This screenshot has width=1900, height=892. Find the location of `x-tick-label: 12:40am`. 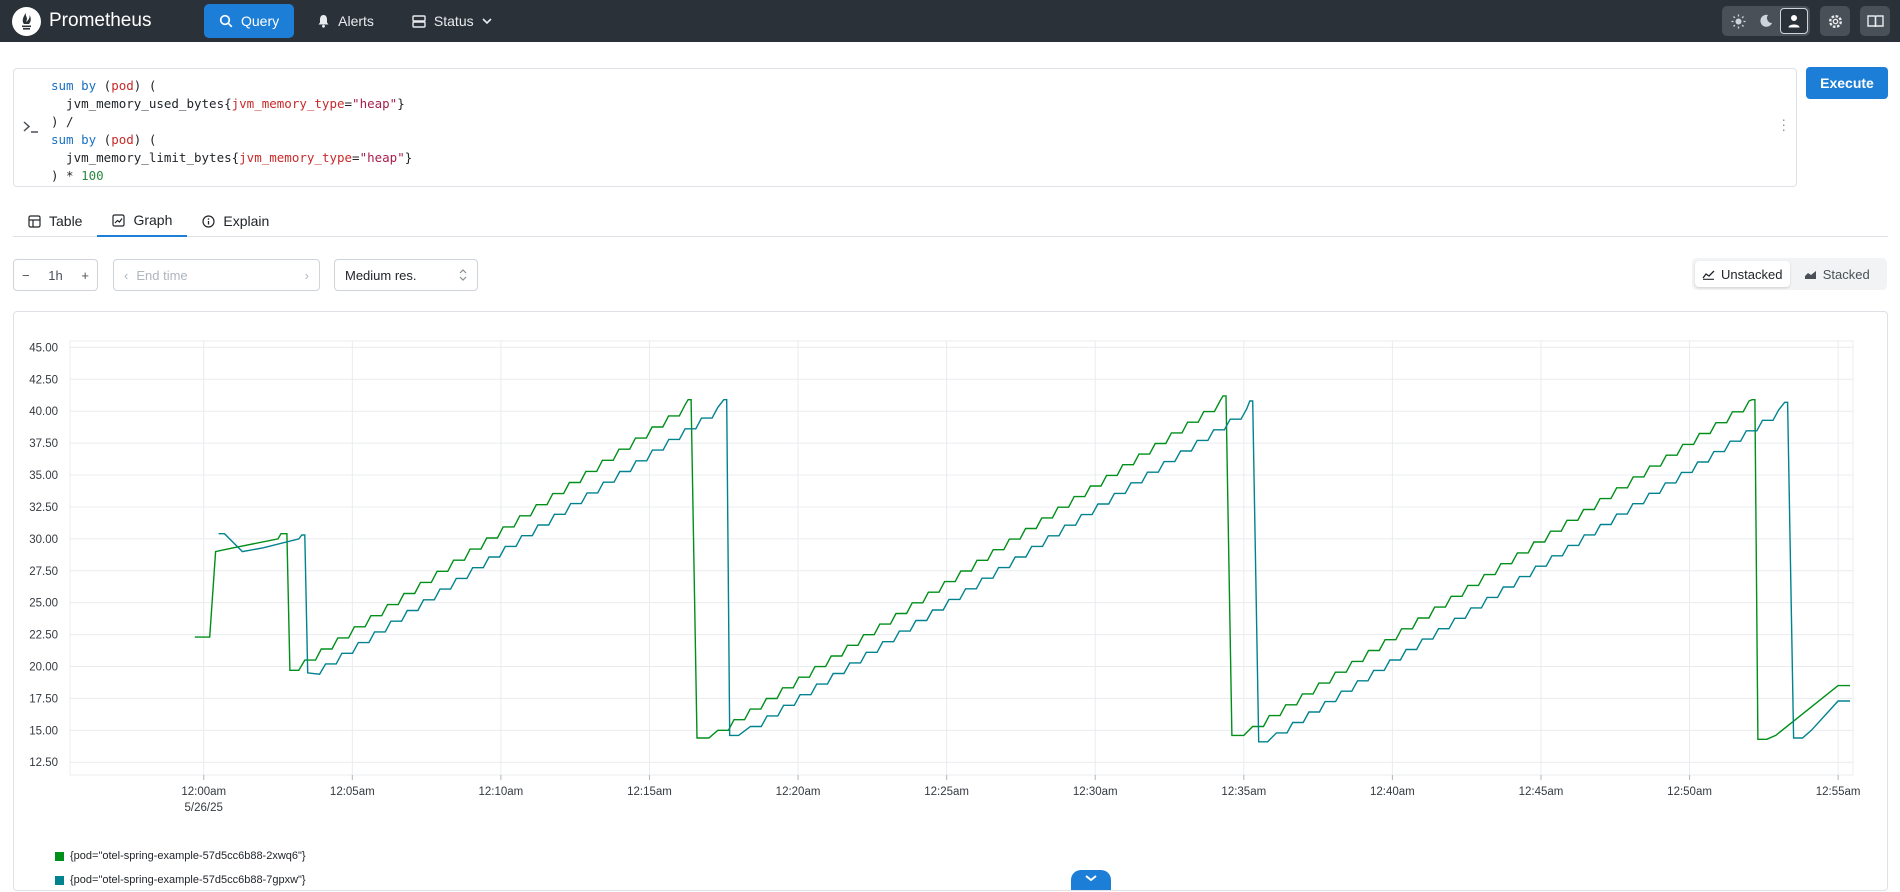

x-tick-label: 12:40am is located at coordinates (1392, 792).